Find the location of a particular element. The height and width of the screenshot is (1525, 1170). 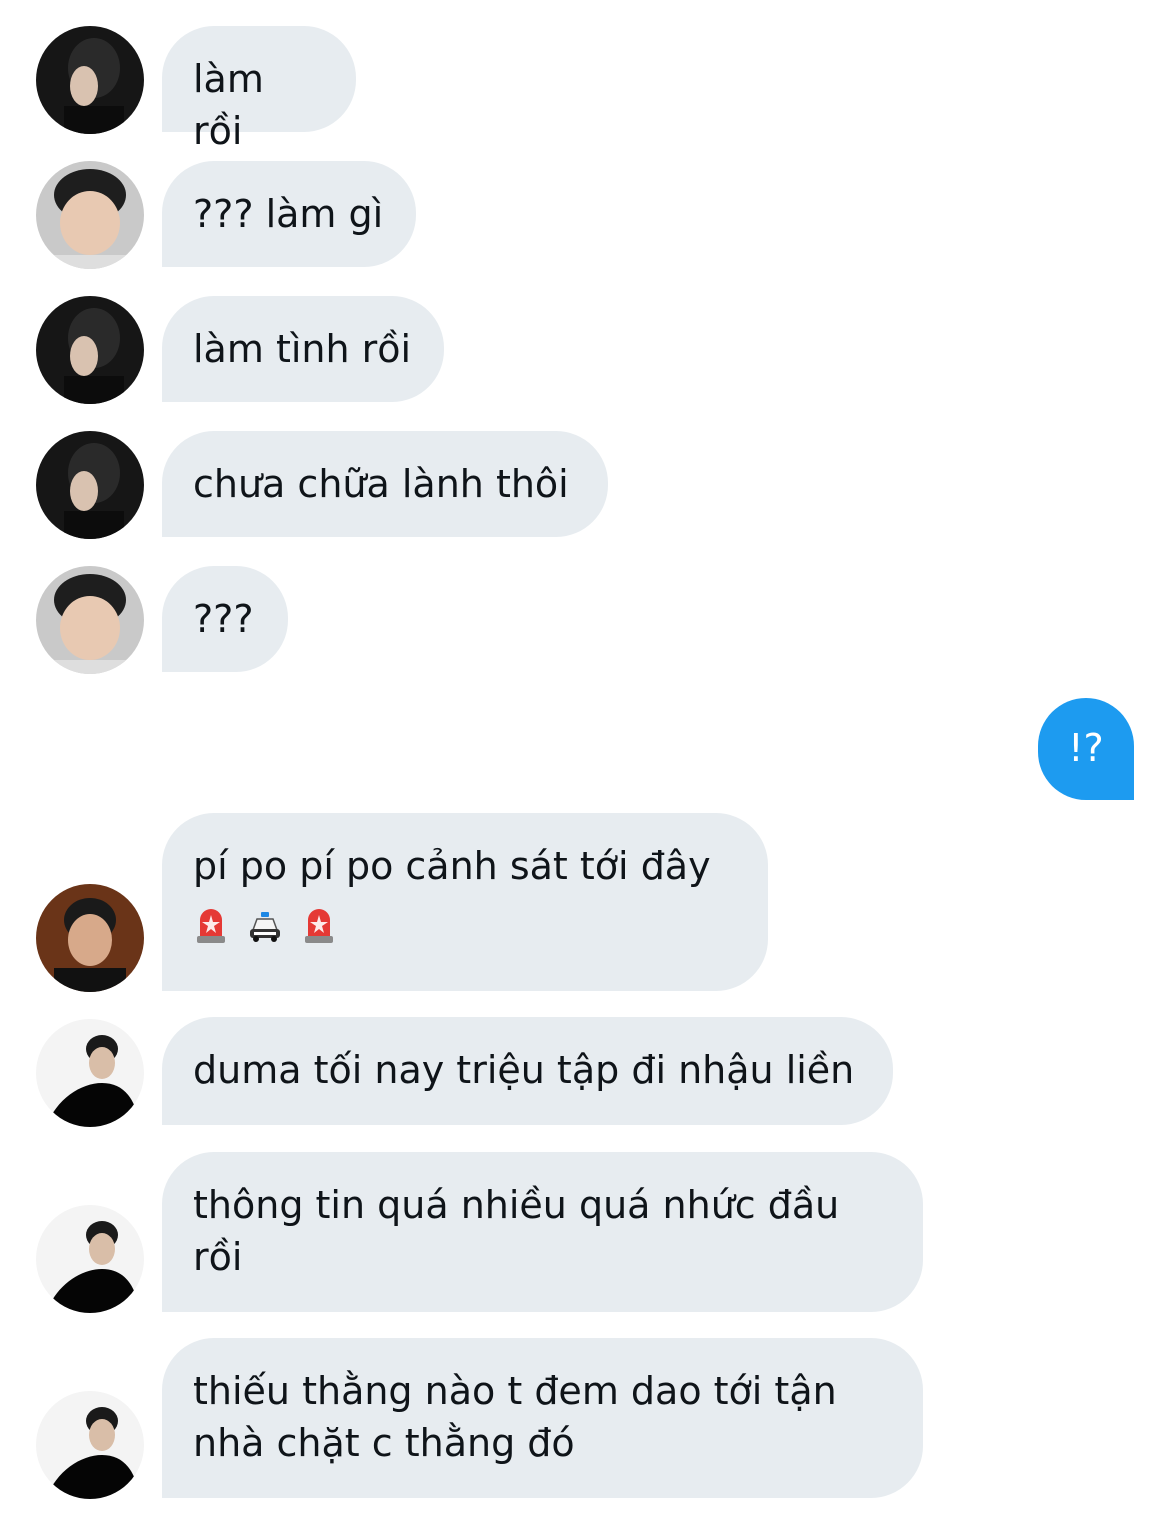

message-bubble: làm tình rồi is located at coordinates (303, 349).